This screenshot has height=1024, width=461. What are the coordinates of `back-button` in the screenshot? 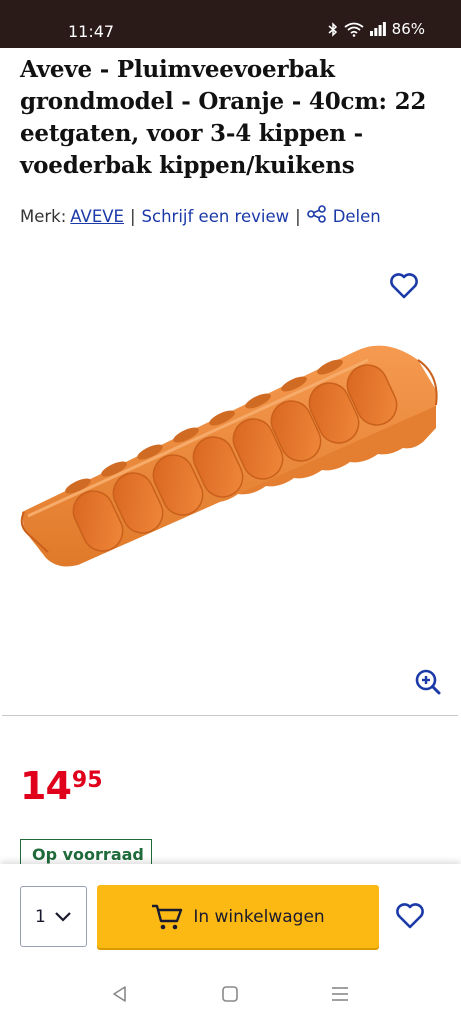 It's located at (120, 994).